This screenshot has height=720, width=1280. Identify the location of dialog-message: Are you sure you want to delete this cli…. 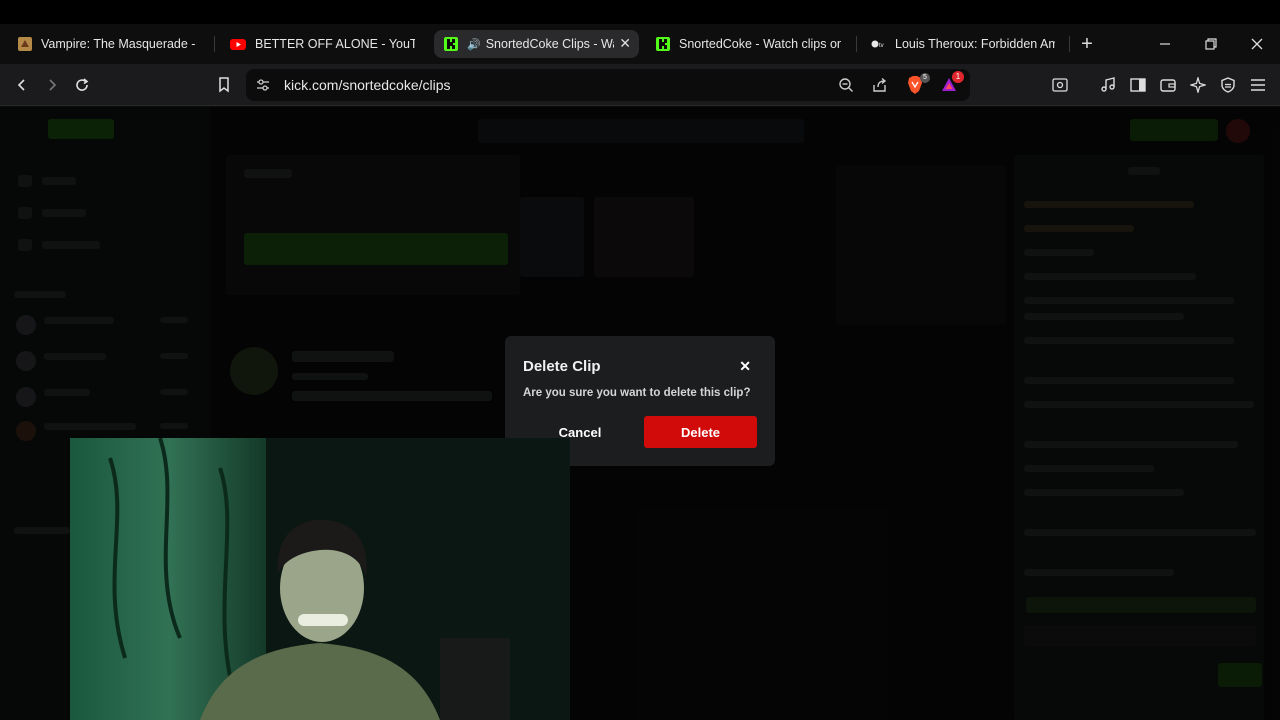
(637, 393).